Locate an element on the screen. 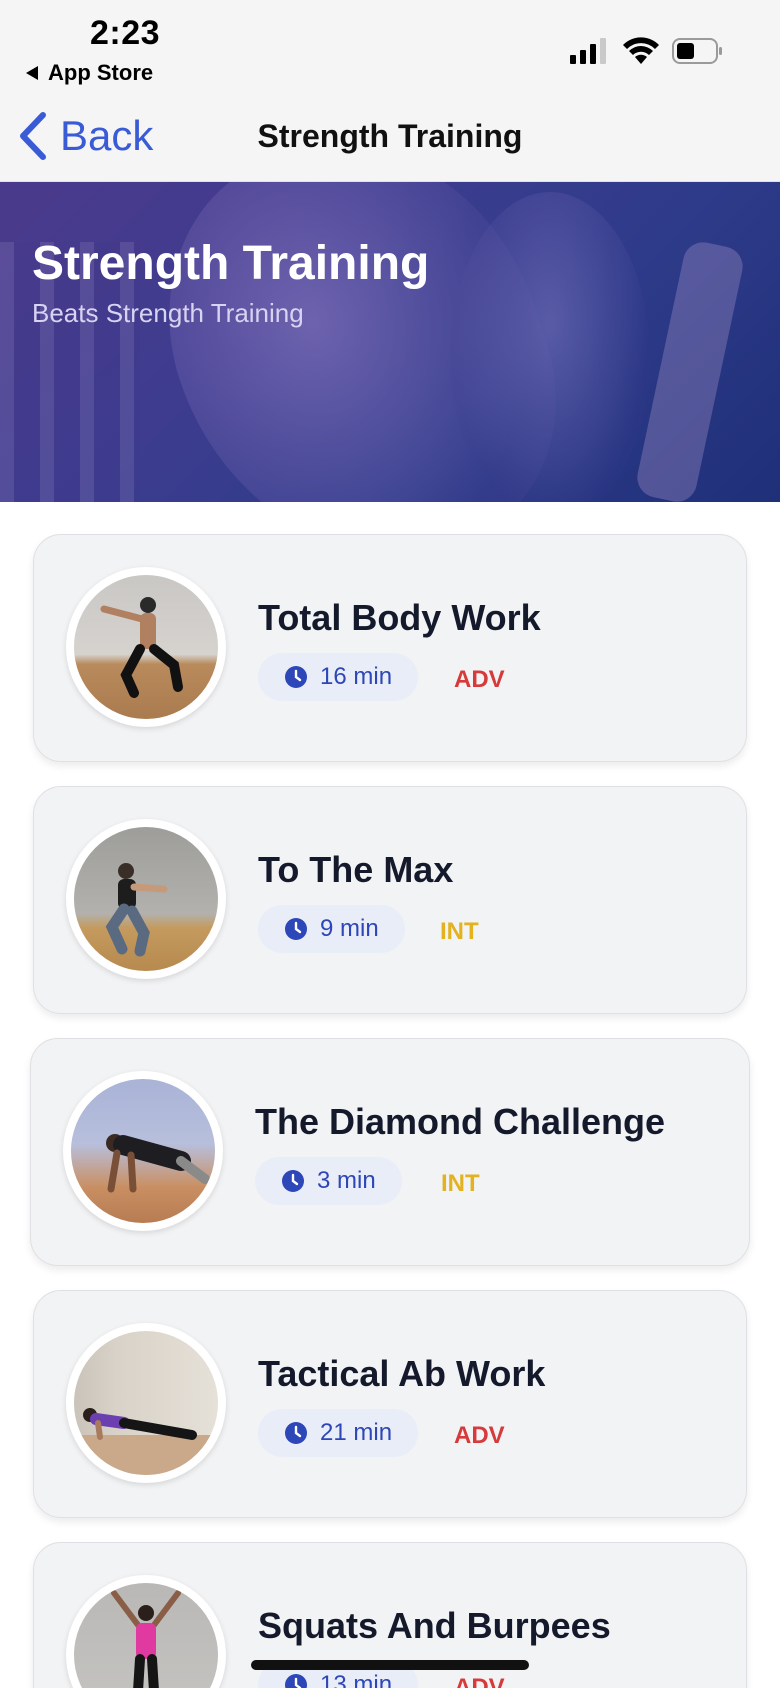 This screenshot has width=780, height=1688. hero-subtitle: Beats Strength Training is located at coordinates (168, 313).